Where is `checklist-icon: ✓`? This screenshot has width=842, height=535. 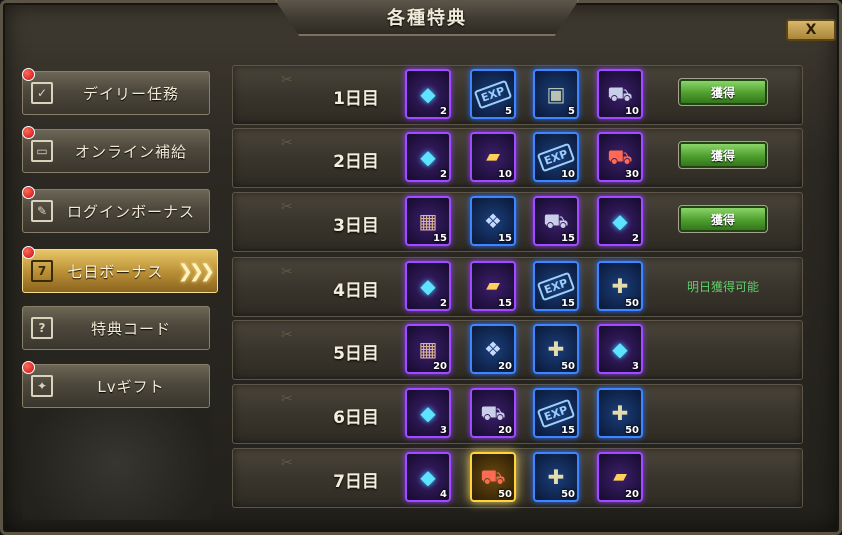
checklist-icon: ✓ is located at coordinates (42, 93).